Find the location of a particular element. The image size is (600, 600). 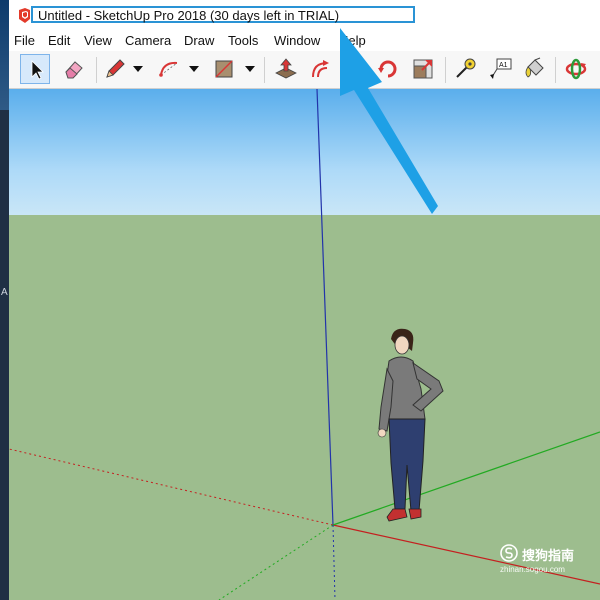

offset-icon is located at coordinates (320, 69).